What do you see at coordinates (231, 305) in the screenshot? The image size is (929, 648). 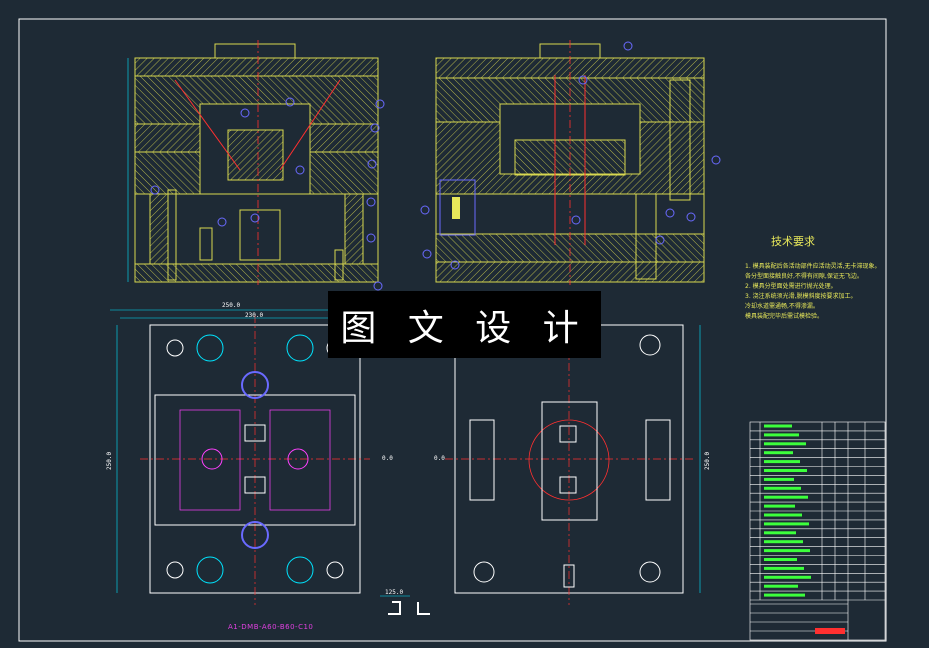 I see `dim-top-outer: 250.0` at bounding box center [231, 305].